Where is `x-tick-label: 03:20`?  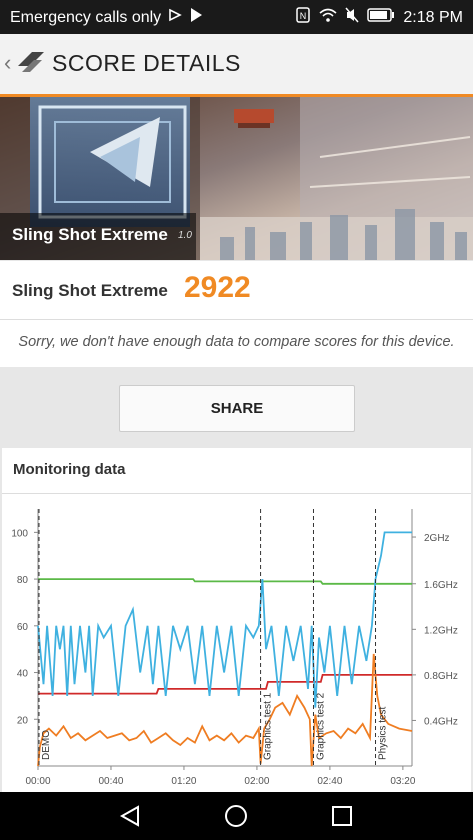 x-tick-label: 03:20 is located at coordinates (402, 781).